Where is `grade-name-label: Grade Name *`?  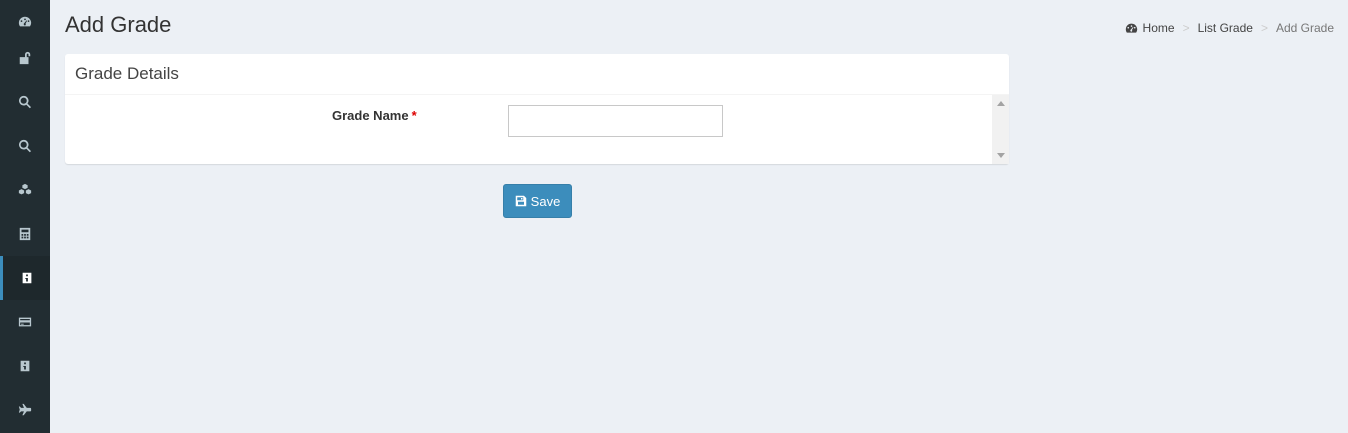
grade-name-label: Grade Name * is located at coordinates (374, 115).